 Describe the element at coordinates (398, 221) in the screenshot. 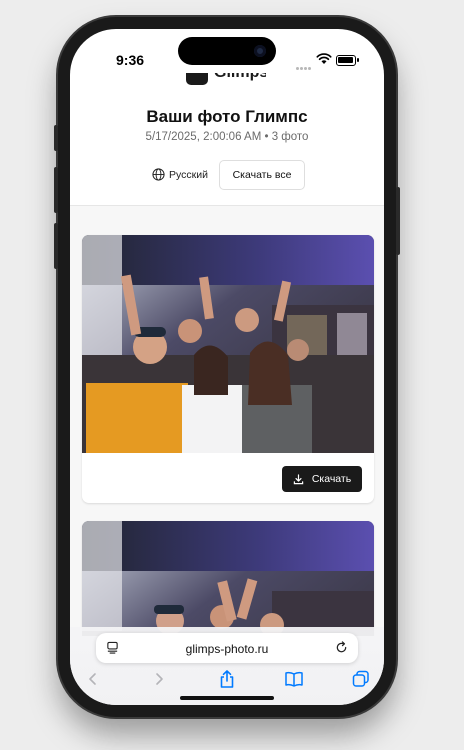

I see `power-button` at that location.